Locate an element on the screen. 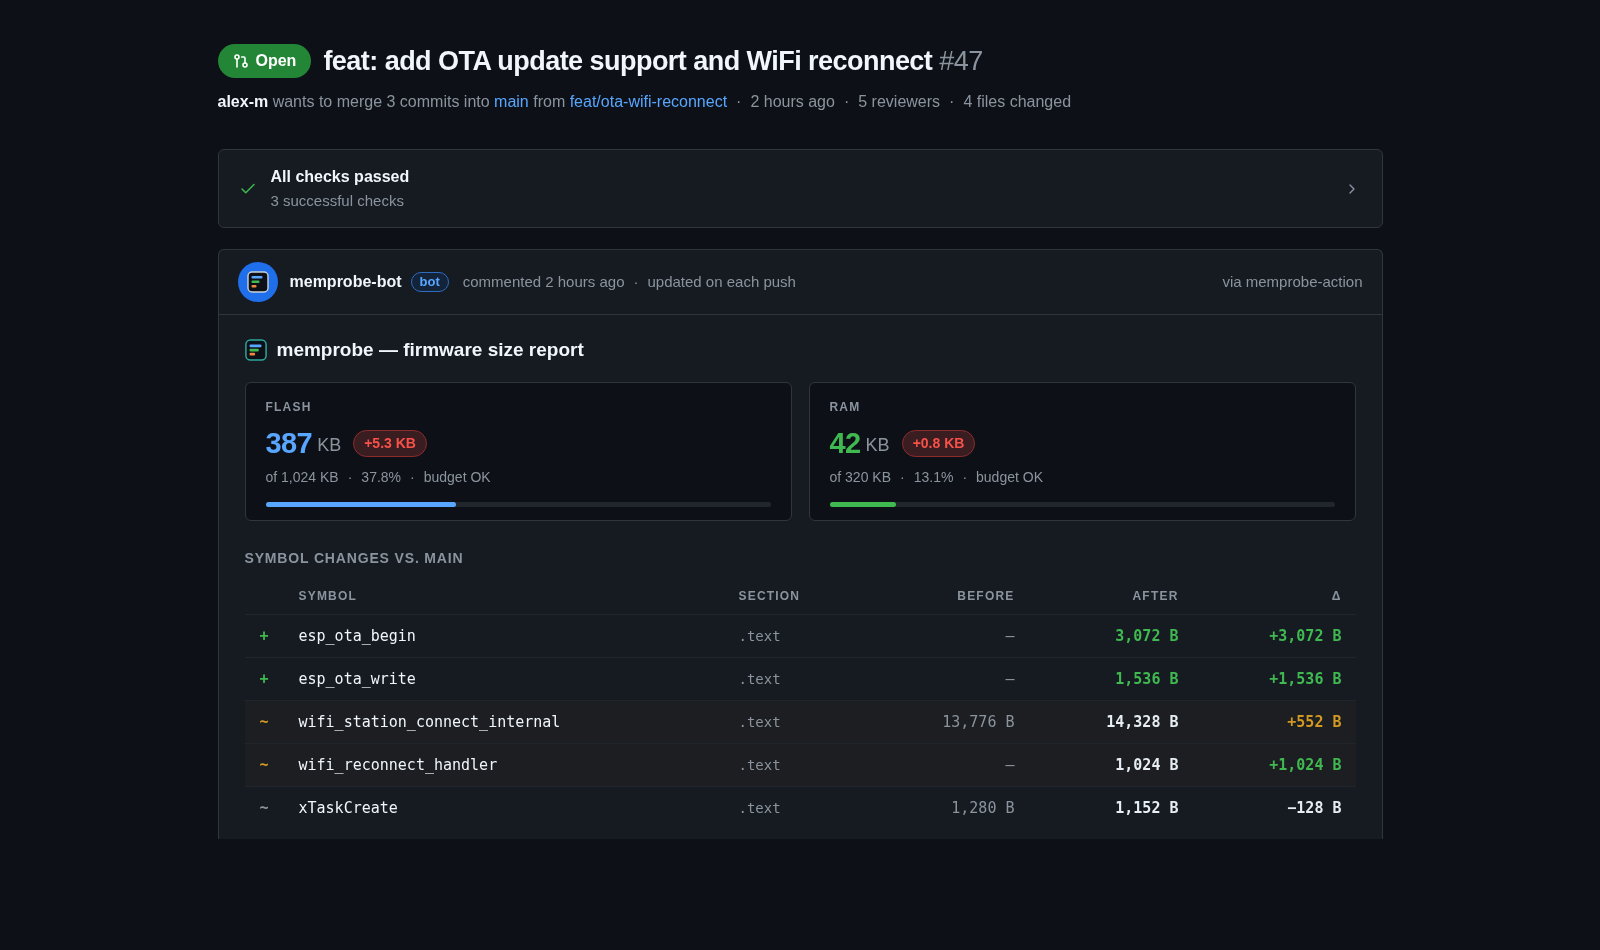 The image size is (1600, 950). column-header: BEFORE is located at coordinates (986, 596).